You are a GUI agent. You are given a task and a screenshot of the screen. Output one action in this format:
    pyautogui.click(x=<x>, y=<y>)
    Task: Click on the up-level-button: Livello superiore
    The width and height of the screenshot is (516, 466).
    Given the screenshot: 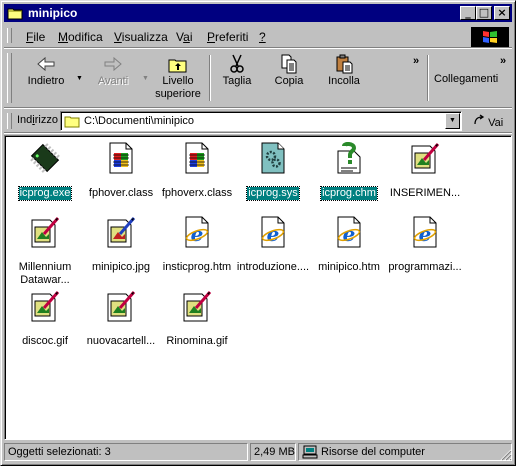 What is the action you would take?
    pyautogui.click(x=178, y=78)
    